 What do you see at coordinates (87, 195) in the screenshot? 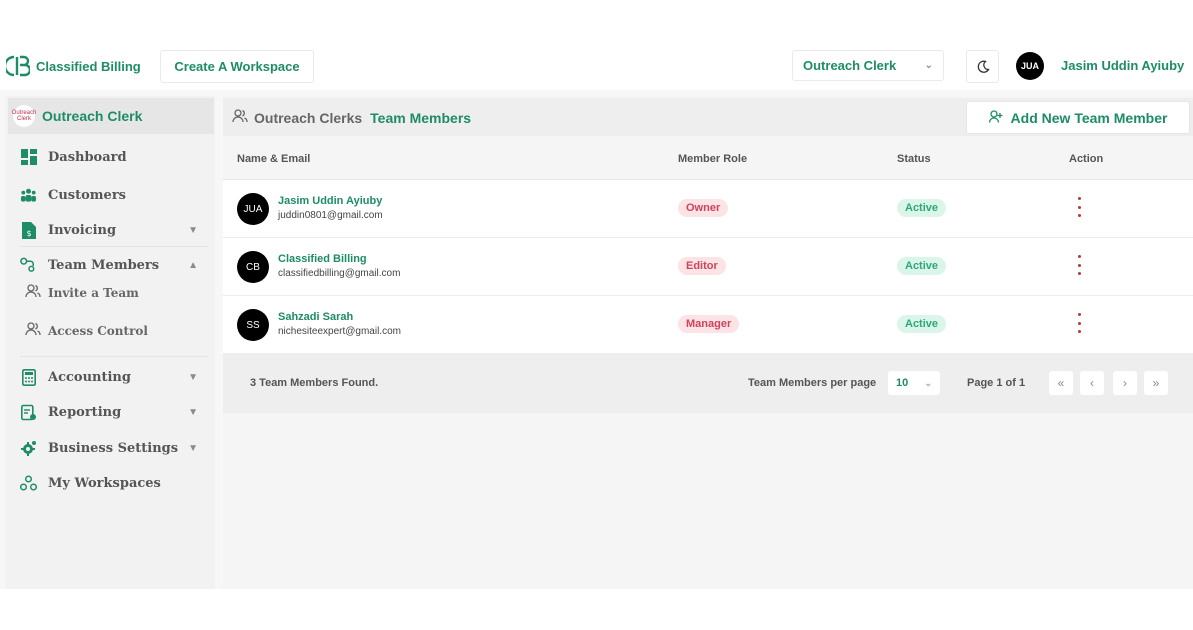
I see `sidebar-item-label: Customers` at bounding box center [87, 195].